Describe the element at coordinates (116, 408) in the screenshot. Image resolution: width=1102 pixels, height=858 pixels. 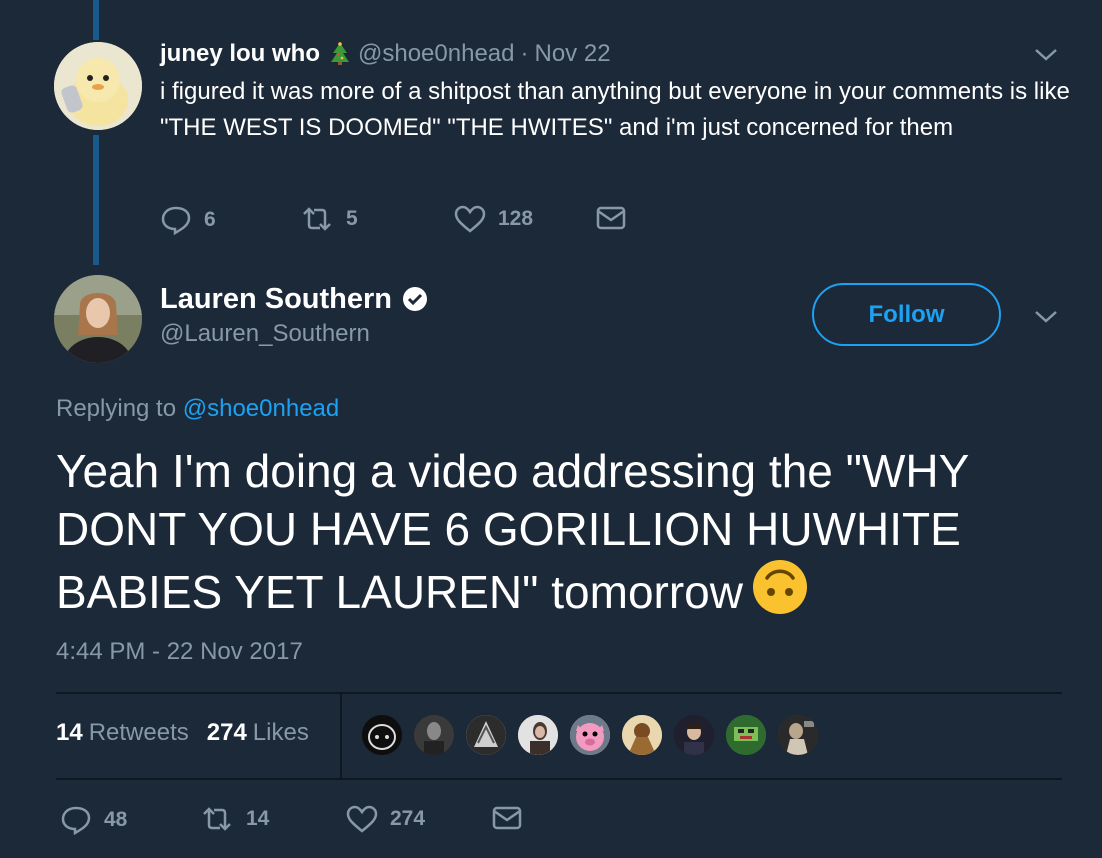
I see `replying-prefix: Replying to` at that location.